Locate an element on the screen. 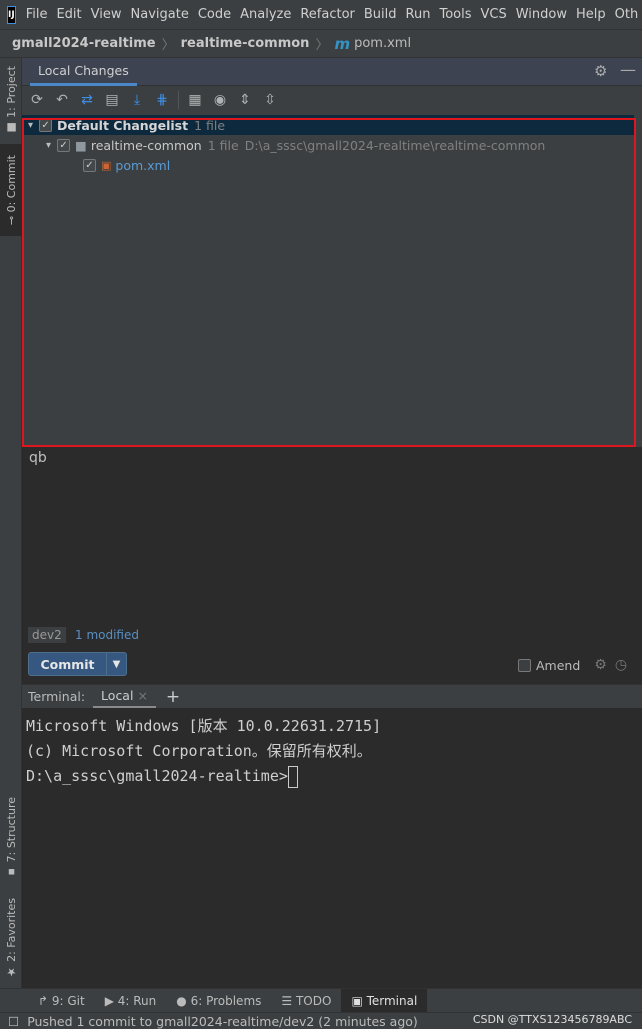 This screenshot has height=1029, width=642. menu-vcs: VCS is located at coordinates (494, 14).